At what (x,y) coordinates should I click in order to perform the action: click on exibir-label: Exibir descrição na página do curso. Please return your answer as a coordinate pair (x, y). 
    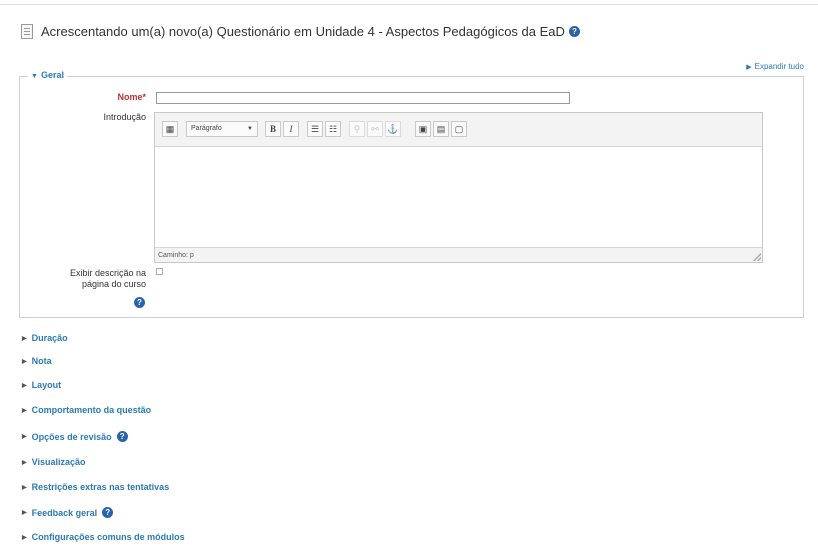
    Looking at the image, I should click on (93, 279).